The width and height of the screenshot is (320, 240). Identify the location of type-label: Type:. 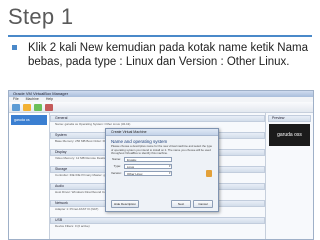
(117, 166).